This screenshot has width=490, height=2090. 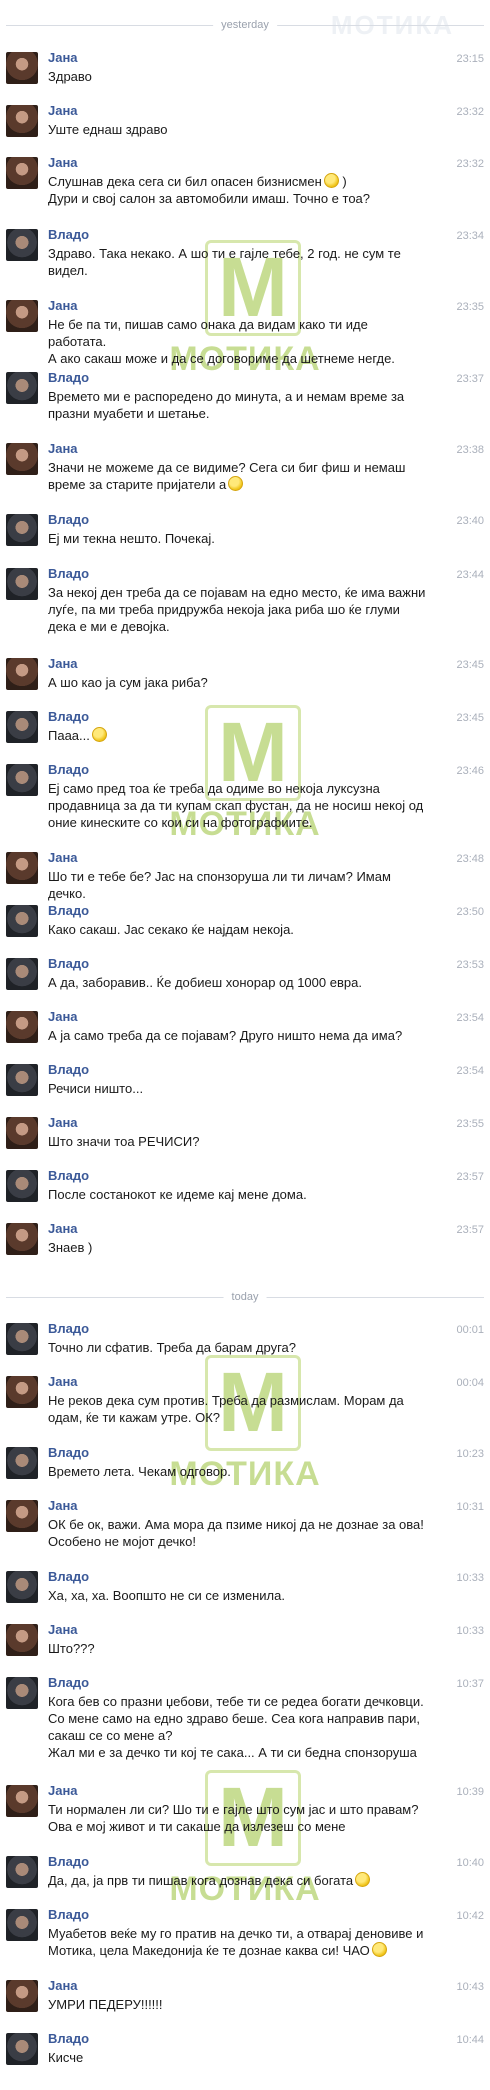 What do you see at coordinates (245, 25) in the screenshot?
I see `date-divider-yesterday: yesterday` at bounding box center [245, 25].